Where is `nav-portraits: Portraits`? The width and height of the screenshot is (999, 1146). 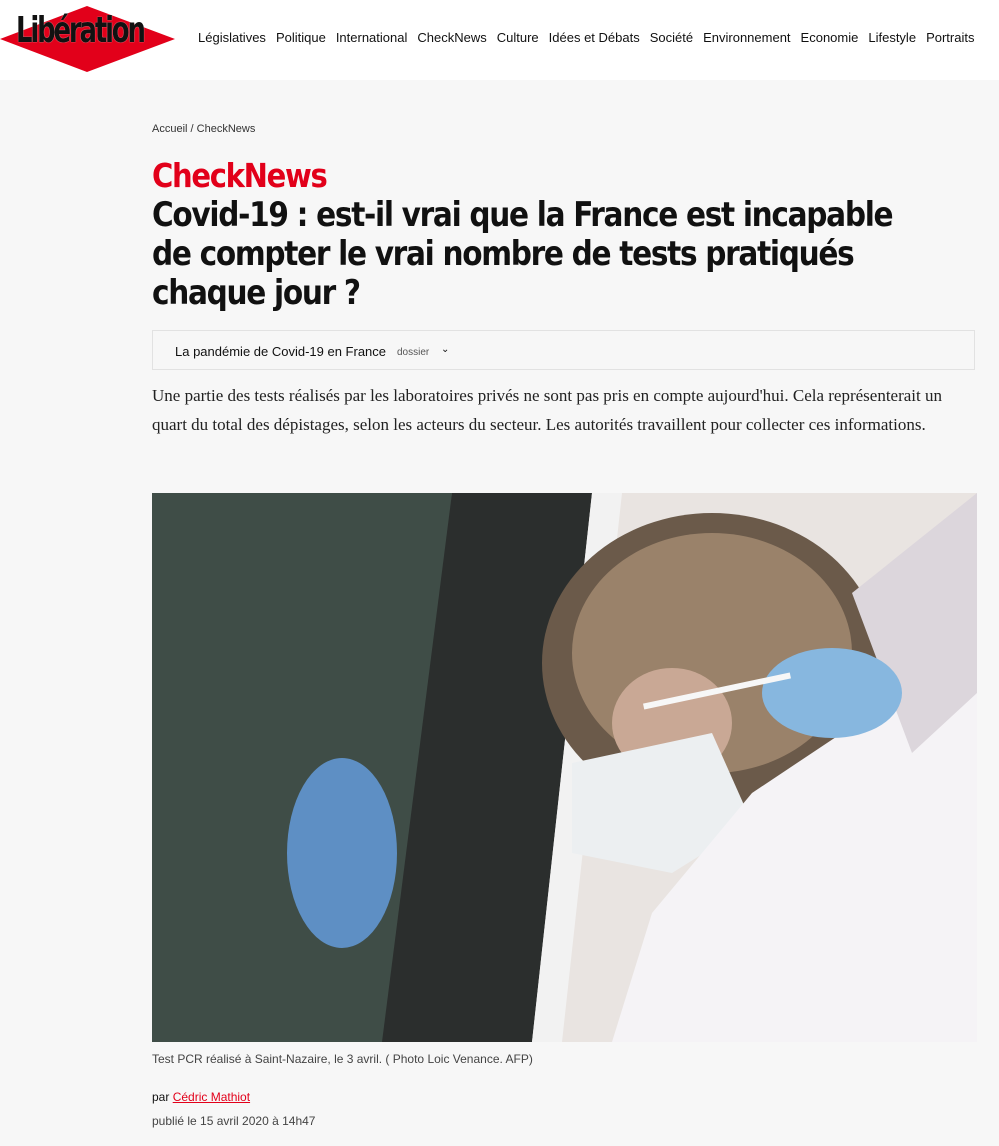
nav-portraits: Portraits is located at coordinates (950, 37).